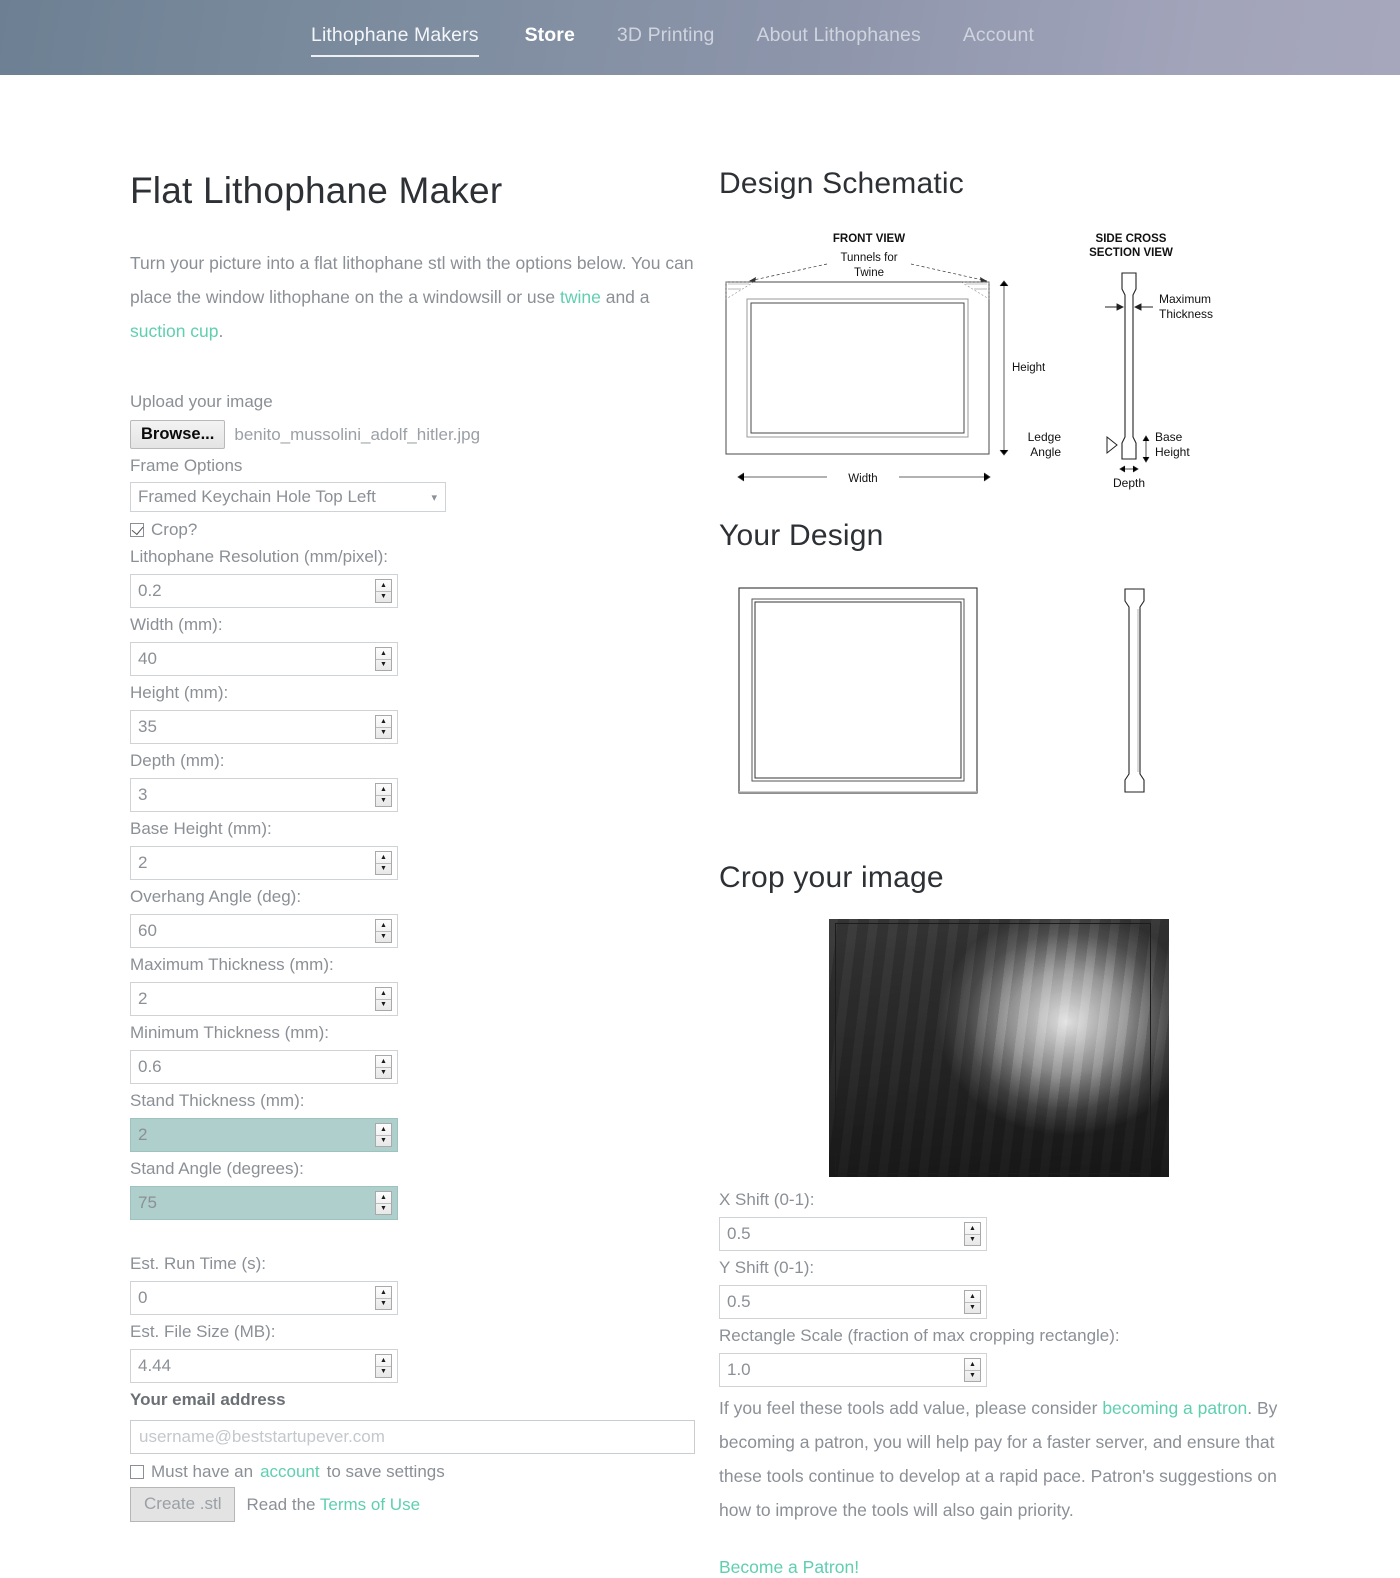 Image resolution: width=1400 pixels, height=1578 pixels. Describe the element at coordinates (143, 1297) in the screenshot. I see `input-value: 0` at that location.